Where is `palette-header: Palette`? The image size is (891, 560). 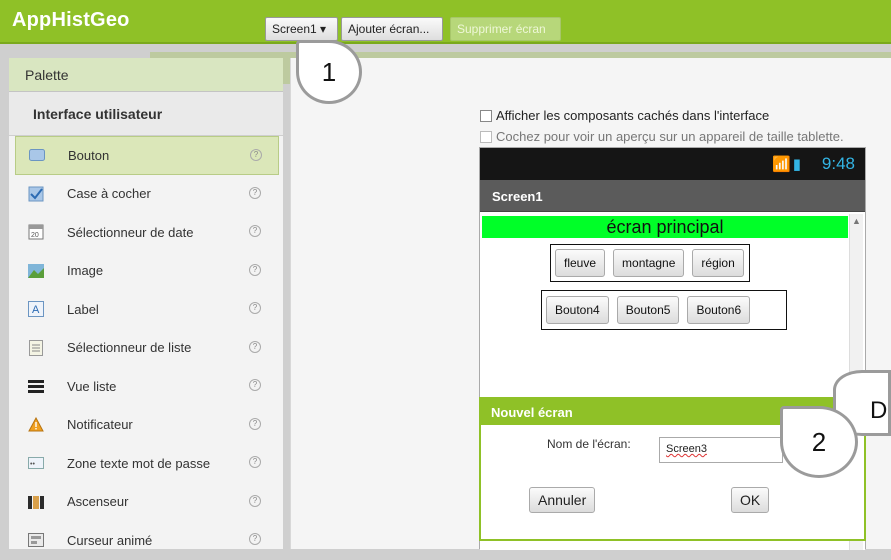
palette-header: Palette is located at coordinates (146, 75).